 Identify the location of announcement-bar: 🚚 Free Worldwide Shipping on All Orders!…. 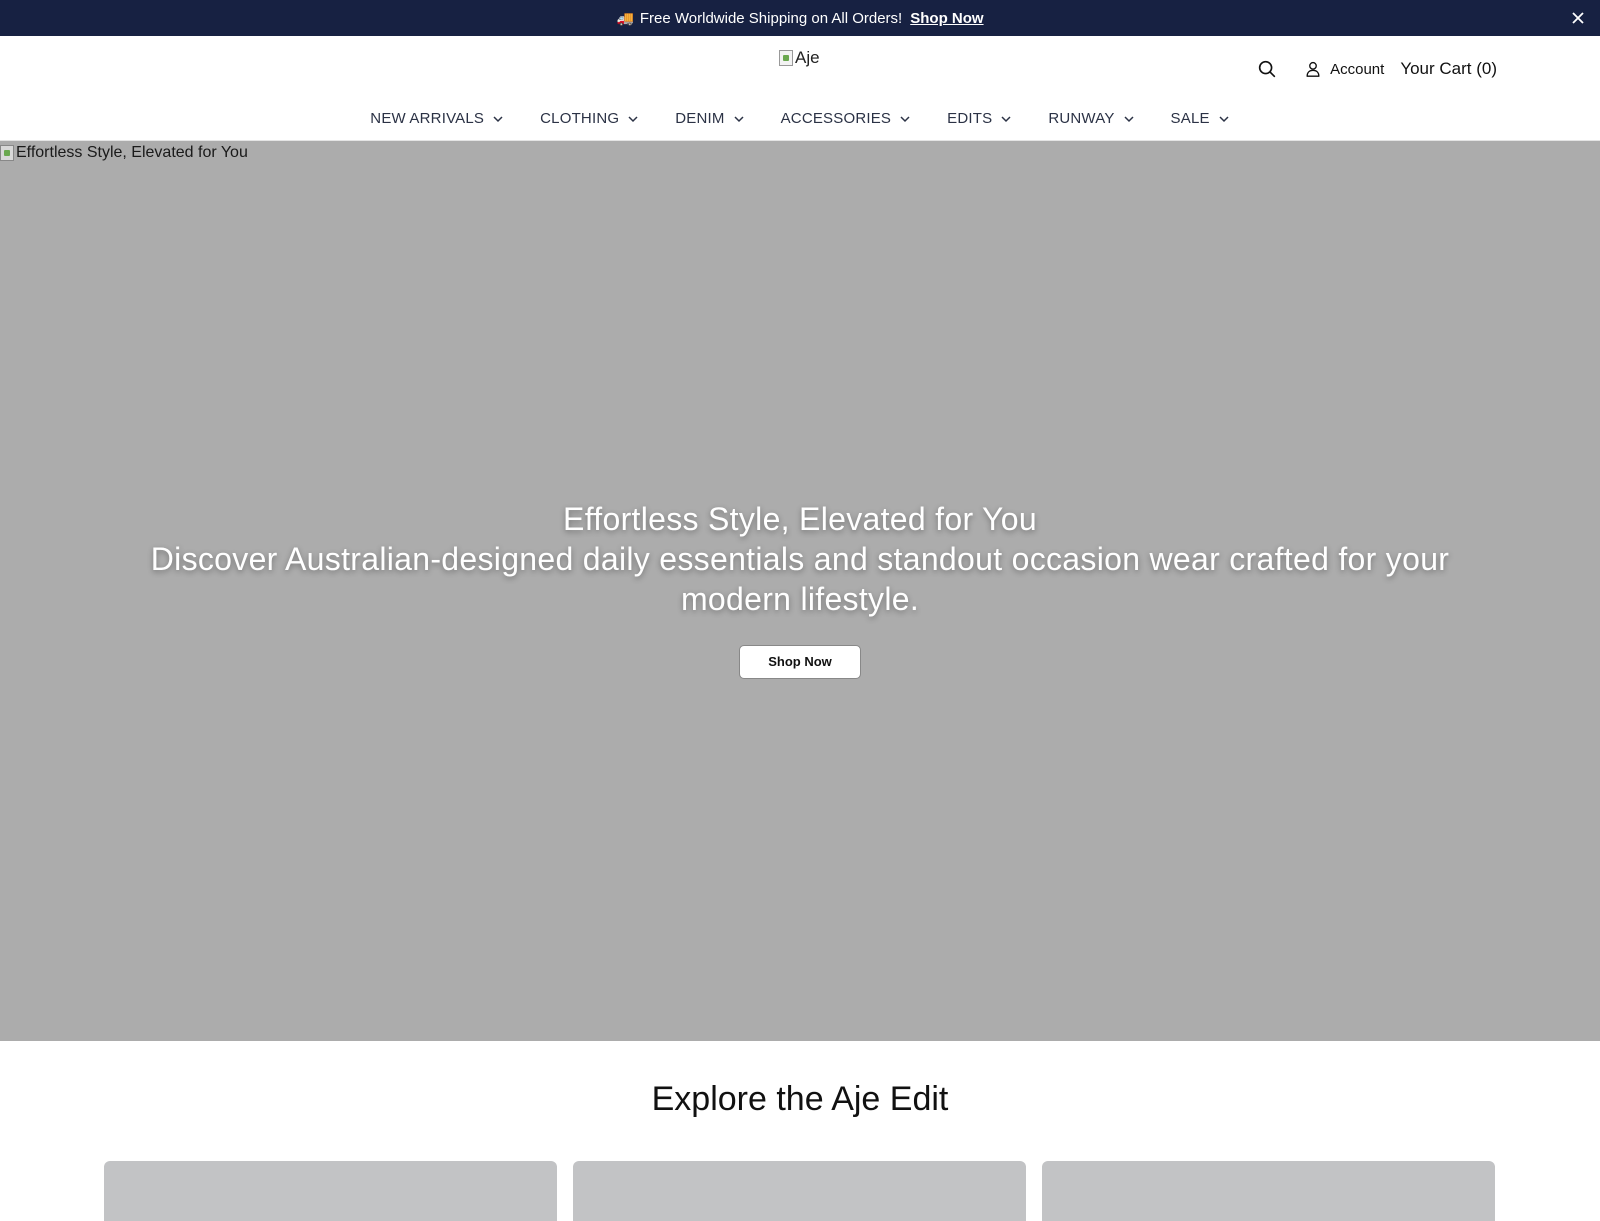
(800, 18).